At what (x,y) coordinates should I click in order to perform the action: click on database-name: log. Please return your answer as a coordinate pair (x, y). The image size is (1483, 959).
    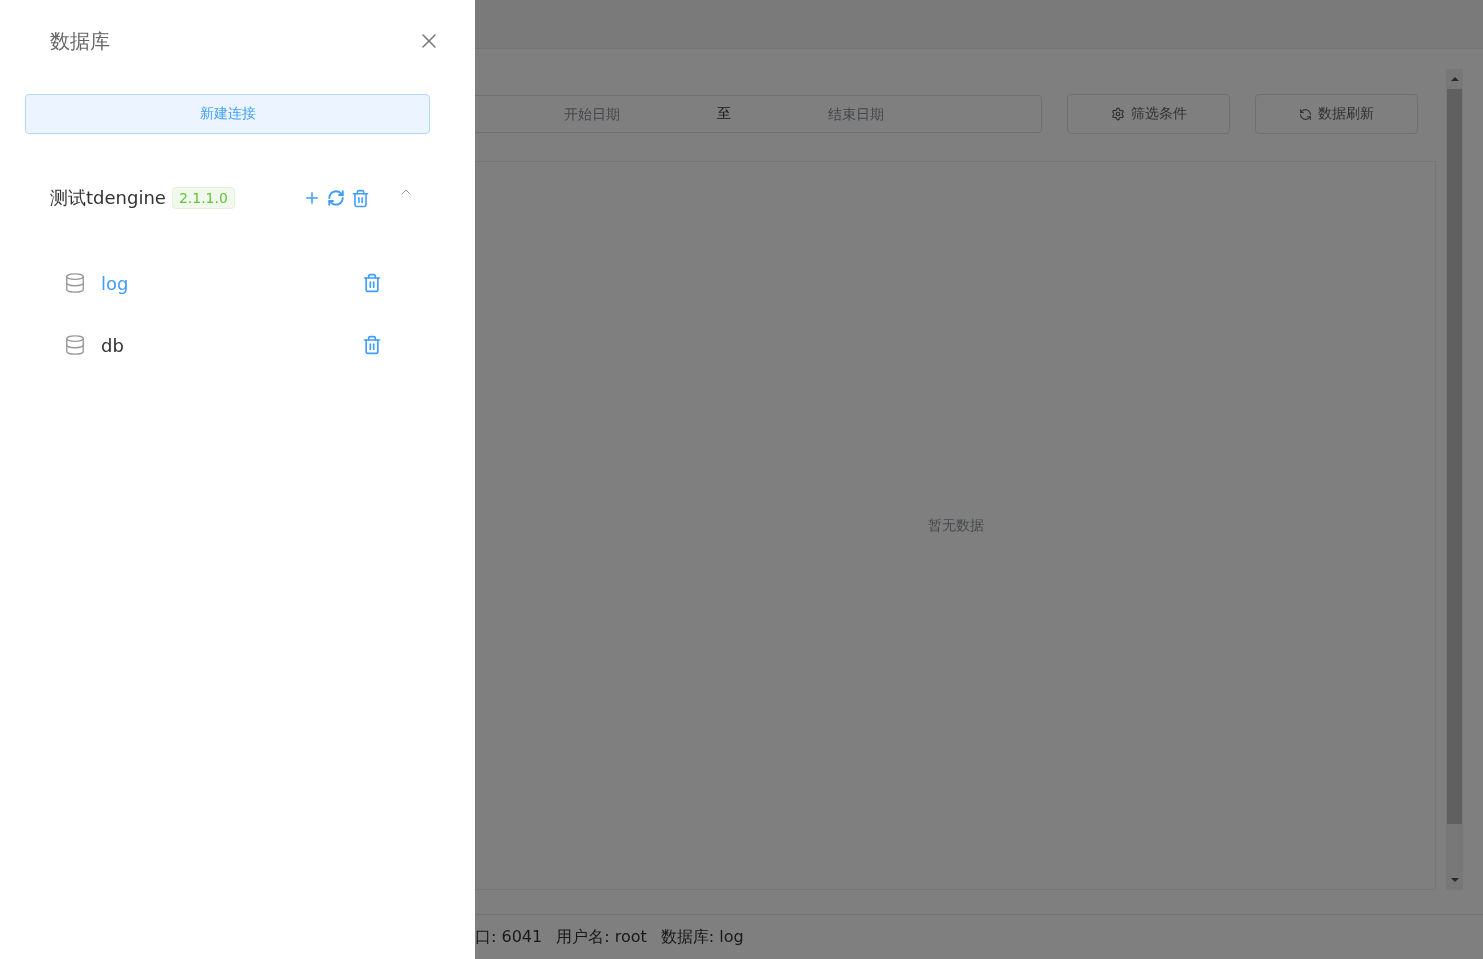
    Looking at the image, I should click on (231, 283).